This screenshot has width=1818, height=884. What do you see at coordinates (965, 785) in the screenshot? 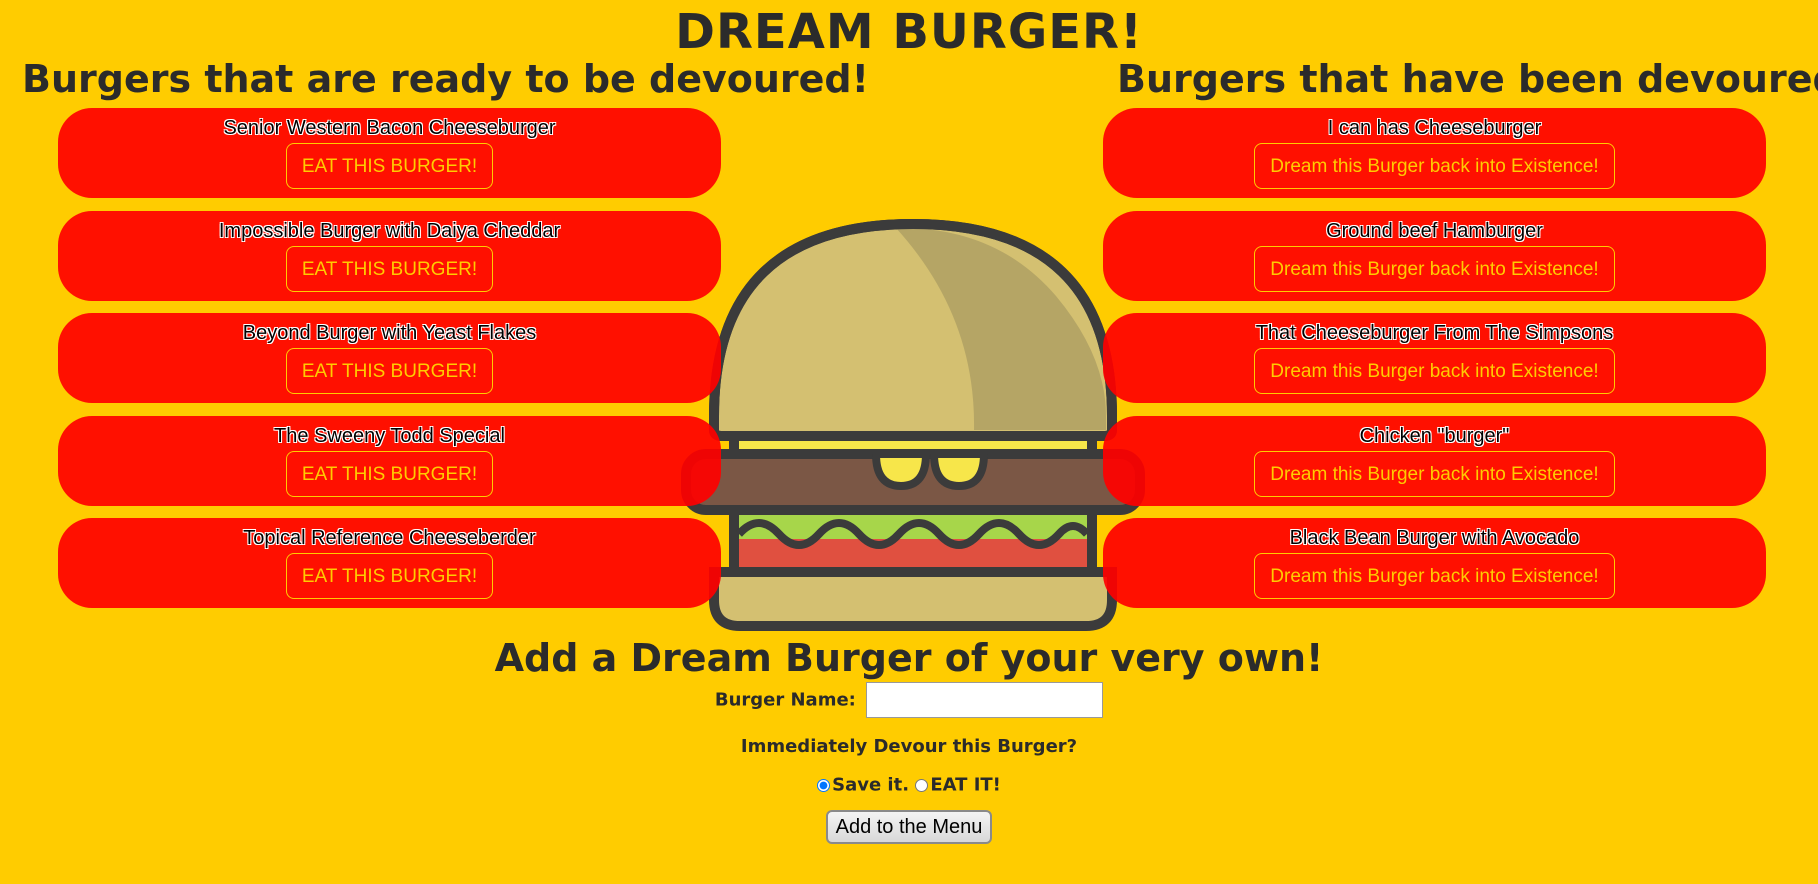
I see `eat-it-label: EAT IT!` at bounding box center [965, 785].